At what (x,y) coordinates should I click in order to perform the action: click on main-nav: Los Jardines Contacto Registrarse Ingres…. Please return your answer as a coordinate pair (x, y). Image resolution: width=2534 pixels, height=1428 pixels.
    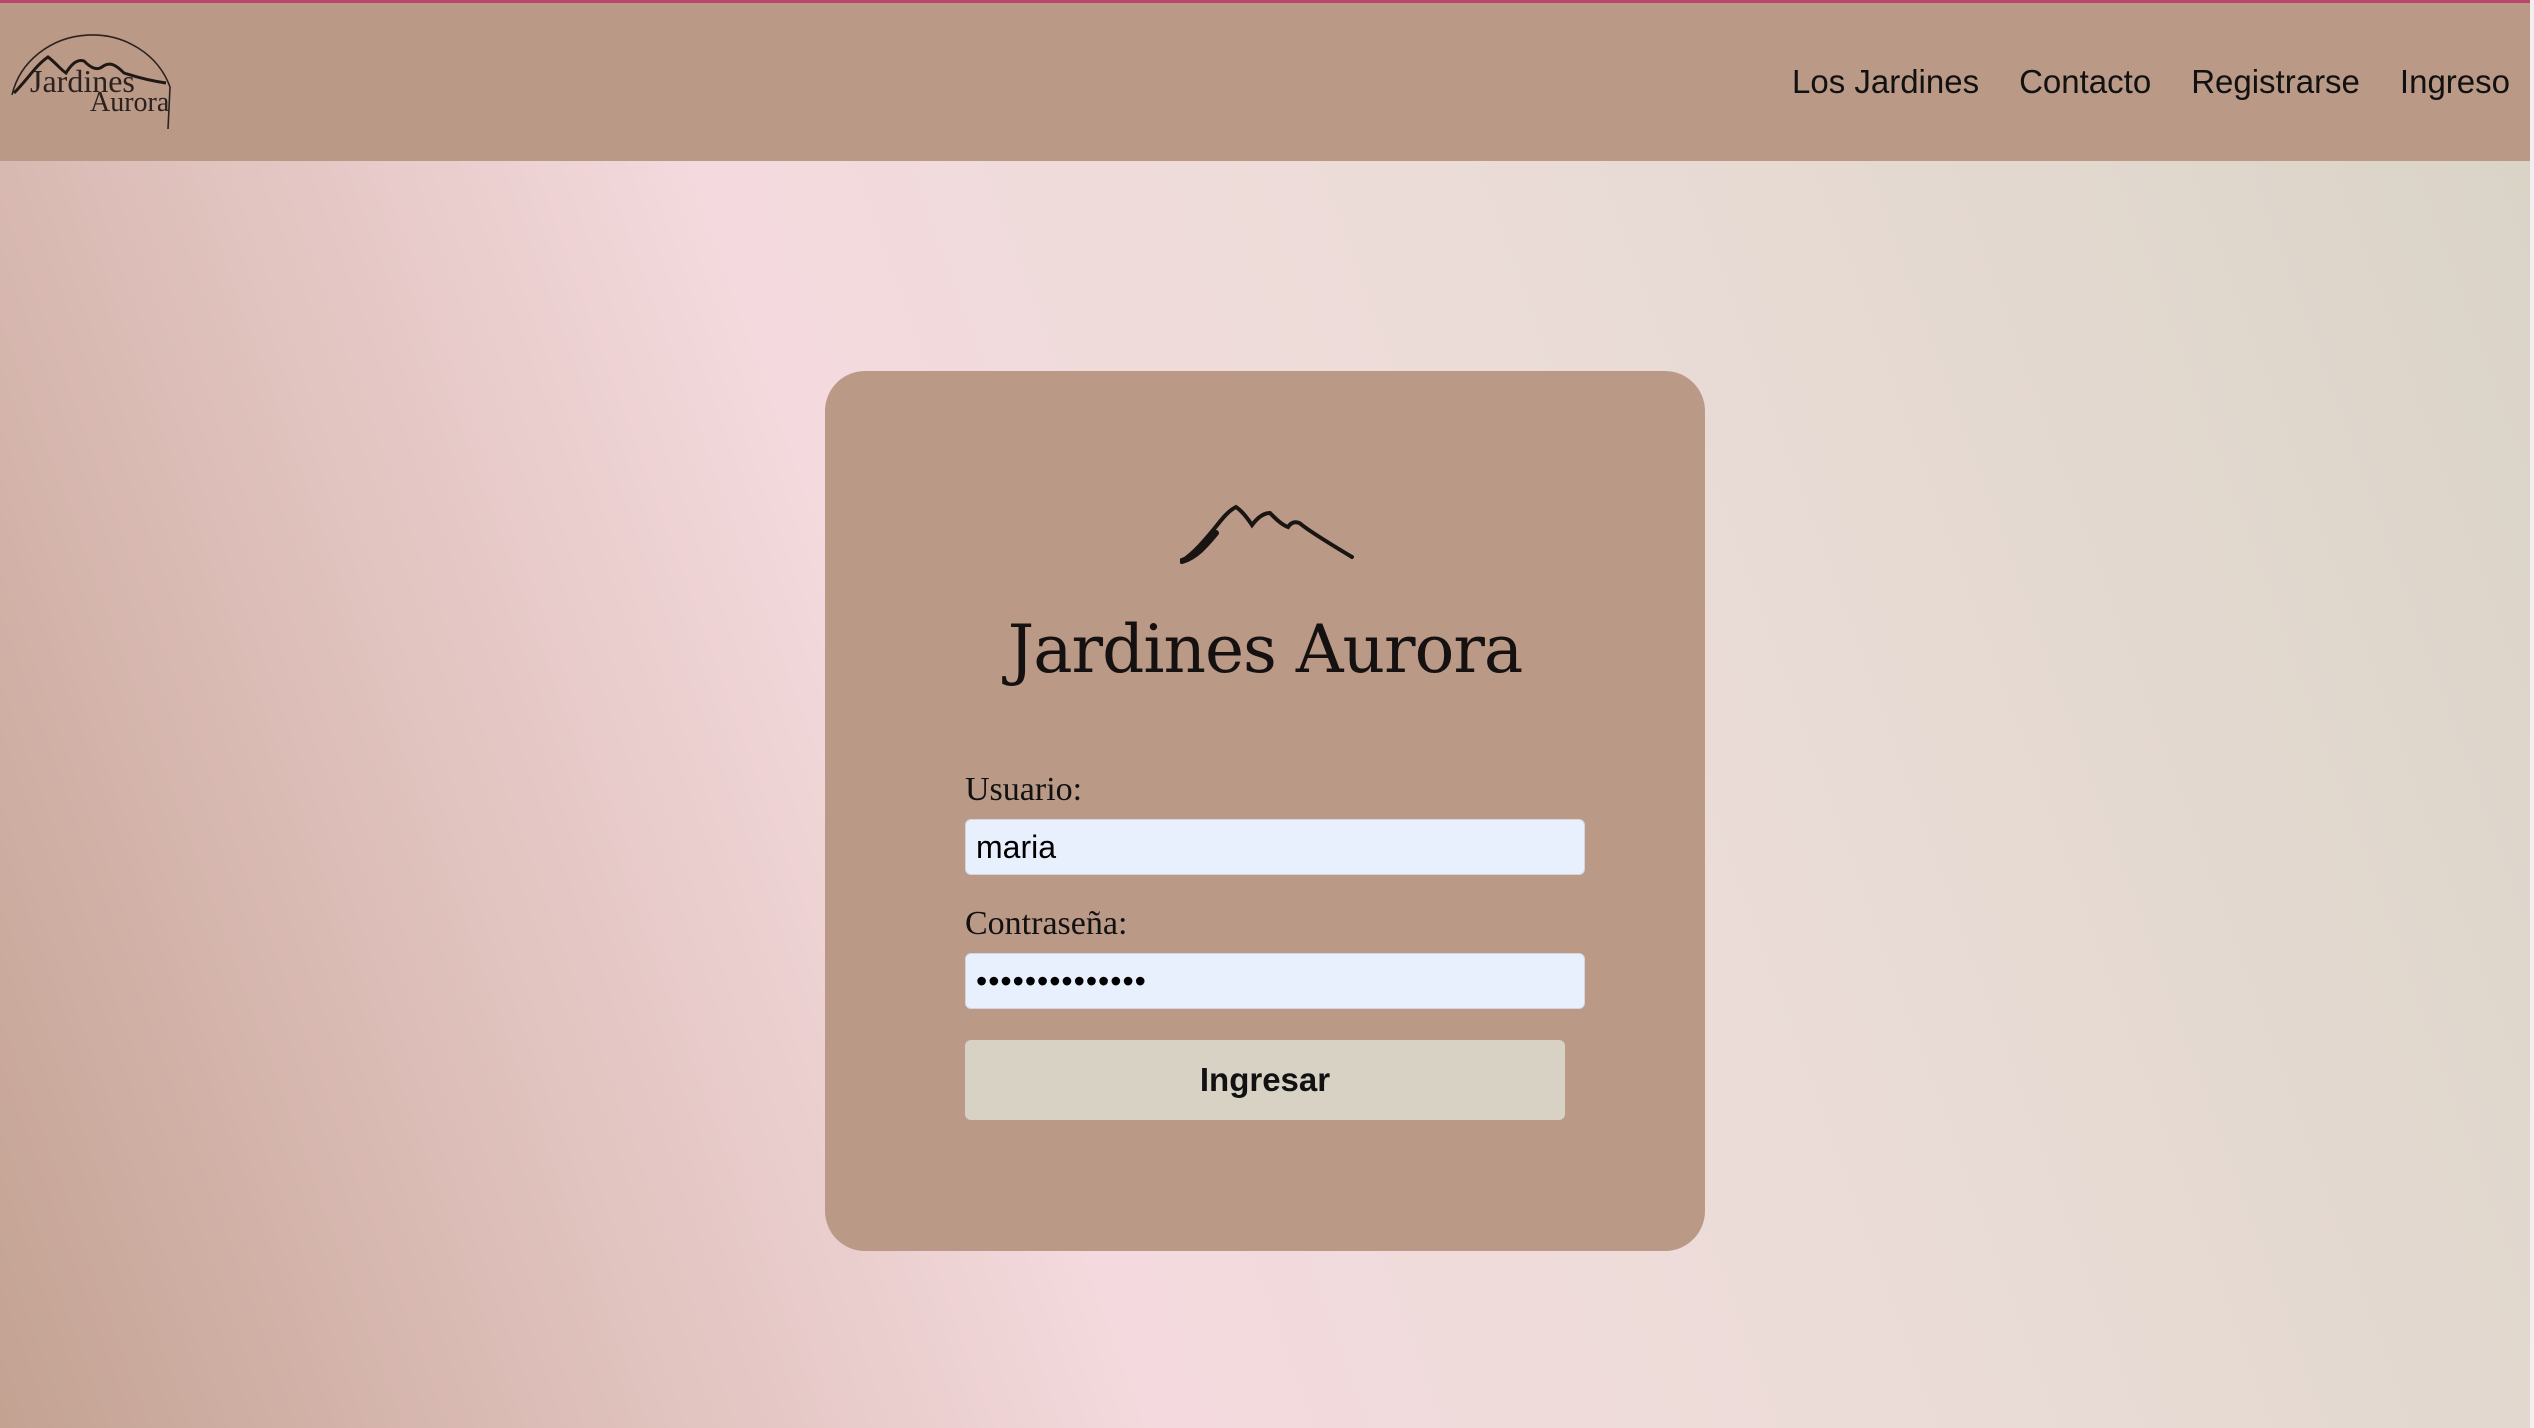
    Looking at the image, I should click on (2151, 82).